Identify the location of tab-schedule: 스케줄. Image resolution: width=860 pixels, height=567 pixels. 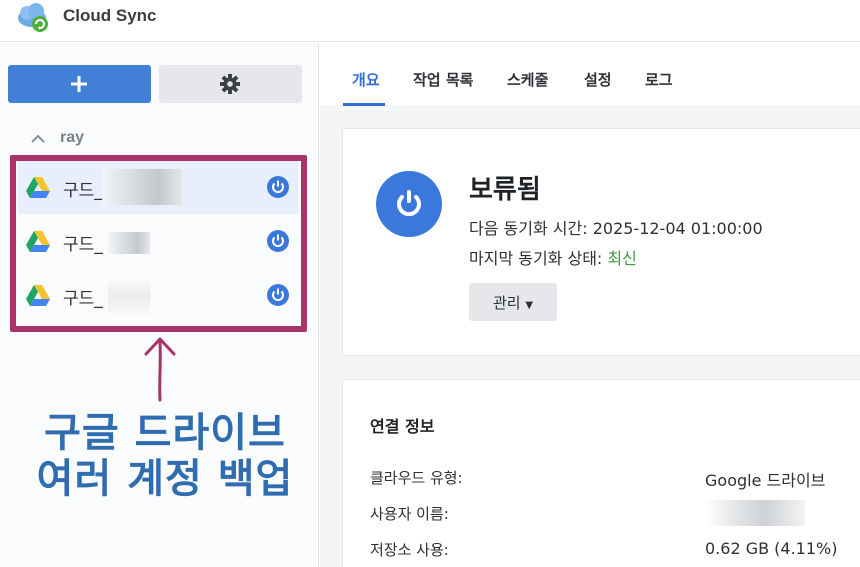
(527, 79).